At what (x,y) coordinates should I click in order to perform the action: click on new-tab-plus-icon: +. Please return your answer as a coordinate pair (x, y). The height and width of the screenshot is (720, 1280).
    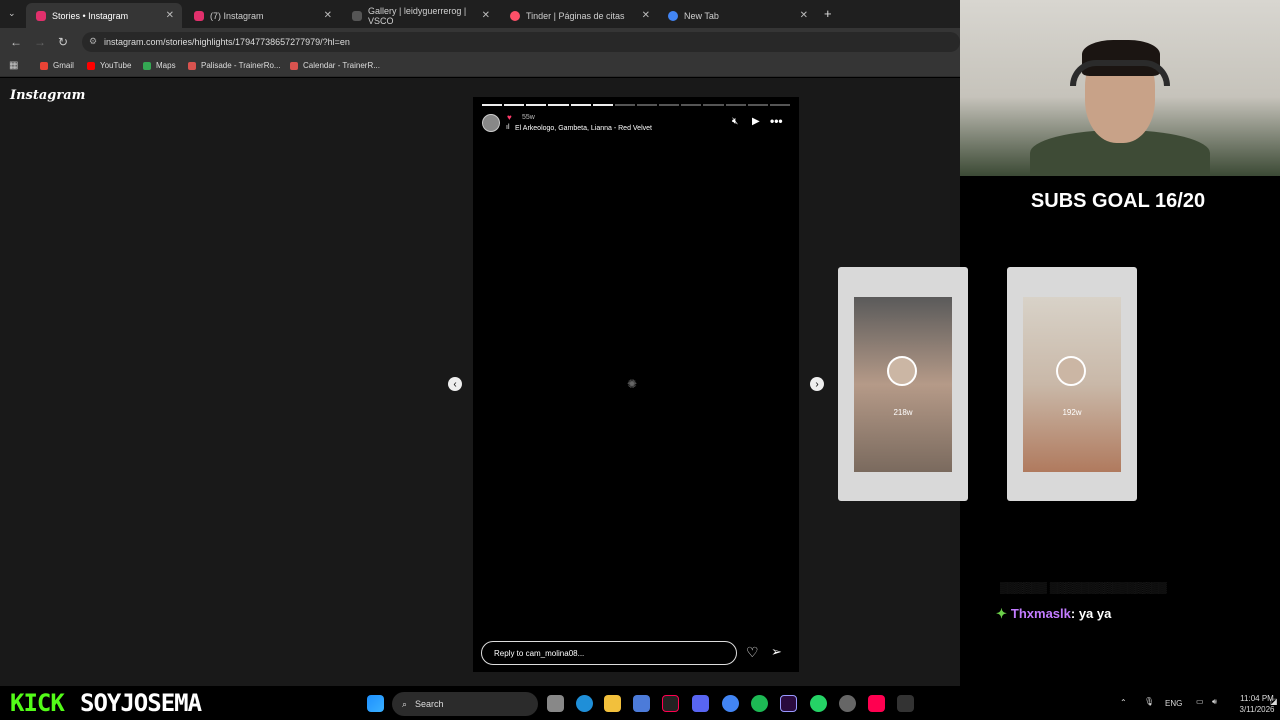
    Looking at the image, I should click on (828, 13).